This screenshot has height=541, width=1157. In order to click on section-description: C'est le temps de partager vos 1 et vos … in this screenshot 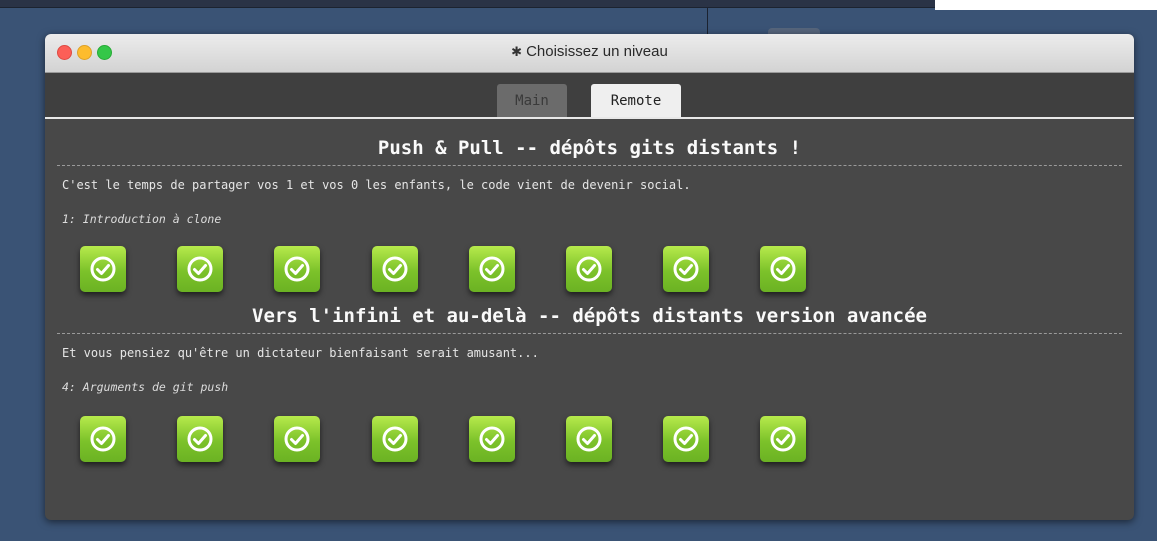, I will do `click(376, 185)`.